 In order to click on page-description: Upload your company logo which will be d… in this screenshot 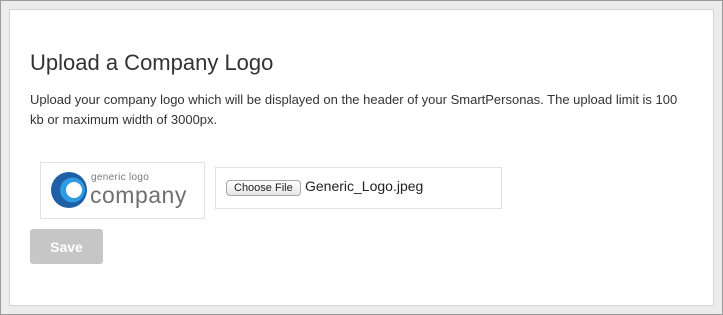, I will do `click(354, 109)`.